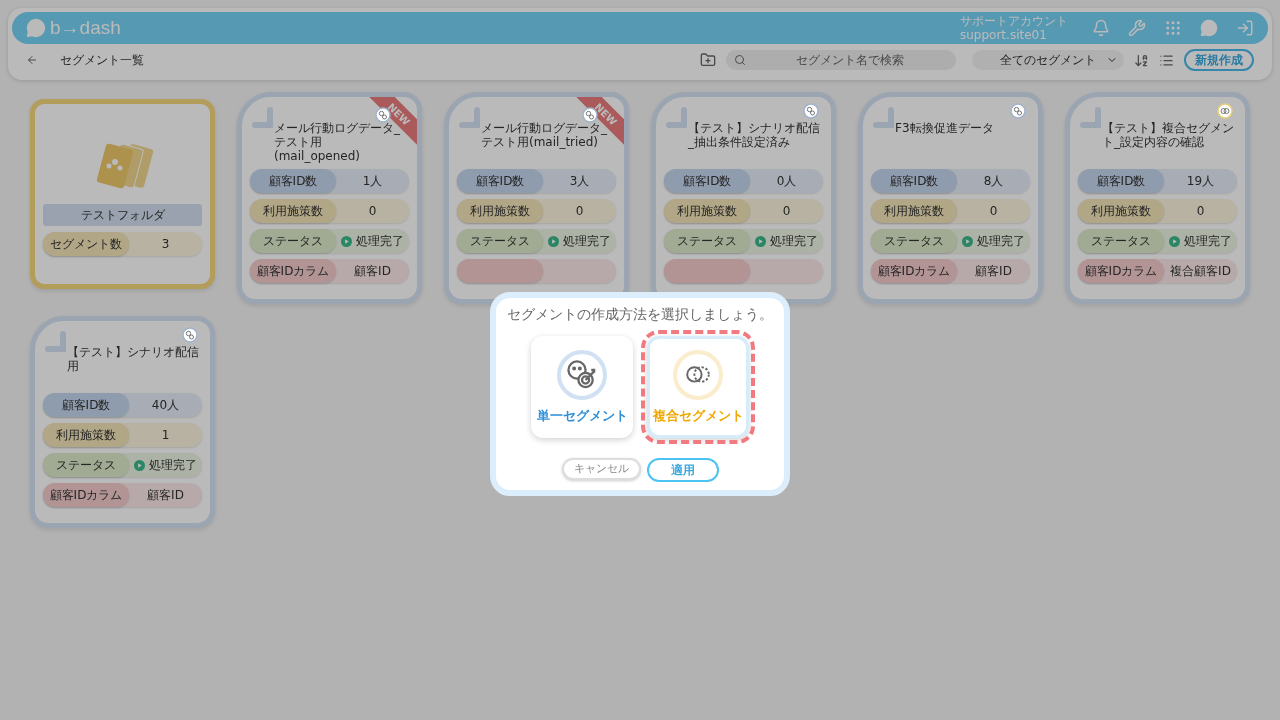 This screenshot has width=1280, height=720. Describe the element at coordinates (944, 129) in the screenshot. I see `segment-name: F3転換促進データ` at that location.